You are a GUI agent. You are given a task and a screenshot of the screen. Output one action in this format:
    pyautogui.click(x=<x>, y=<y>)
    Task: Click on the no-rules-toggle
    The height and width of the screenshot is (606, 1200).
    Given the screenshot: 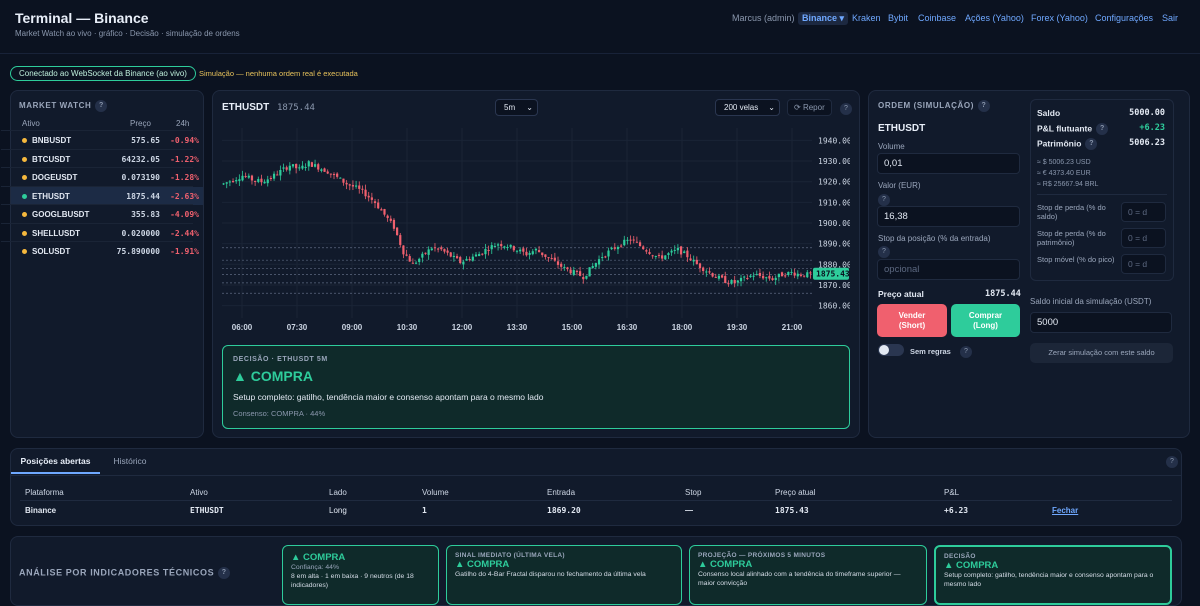 What is the action you would take?
    pyautogui.click(x=891, y=350)
    